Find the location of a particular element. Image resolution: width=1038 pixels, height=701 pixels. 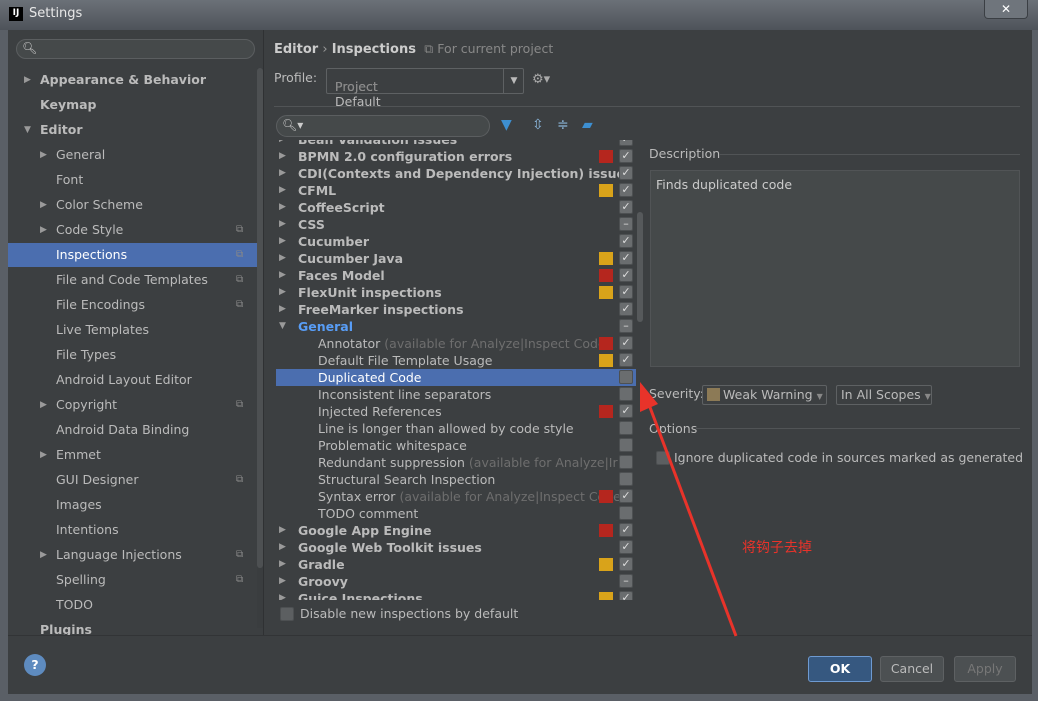

annotation-text: 将钩子去掉 is located at coordinates (777, 548).